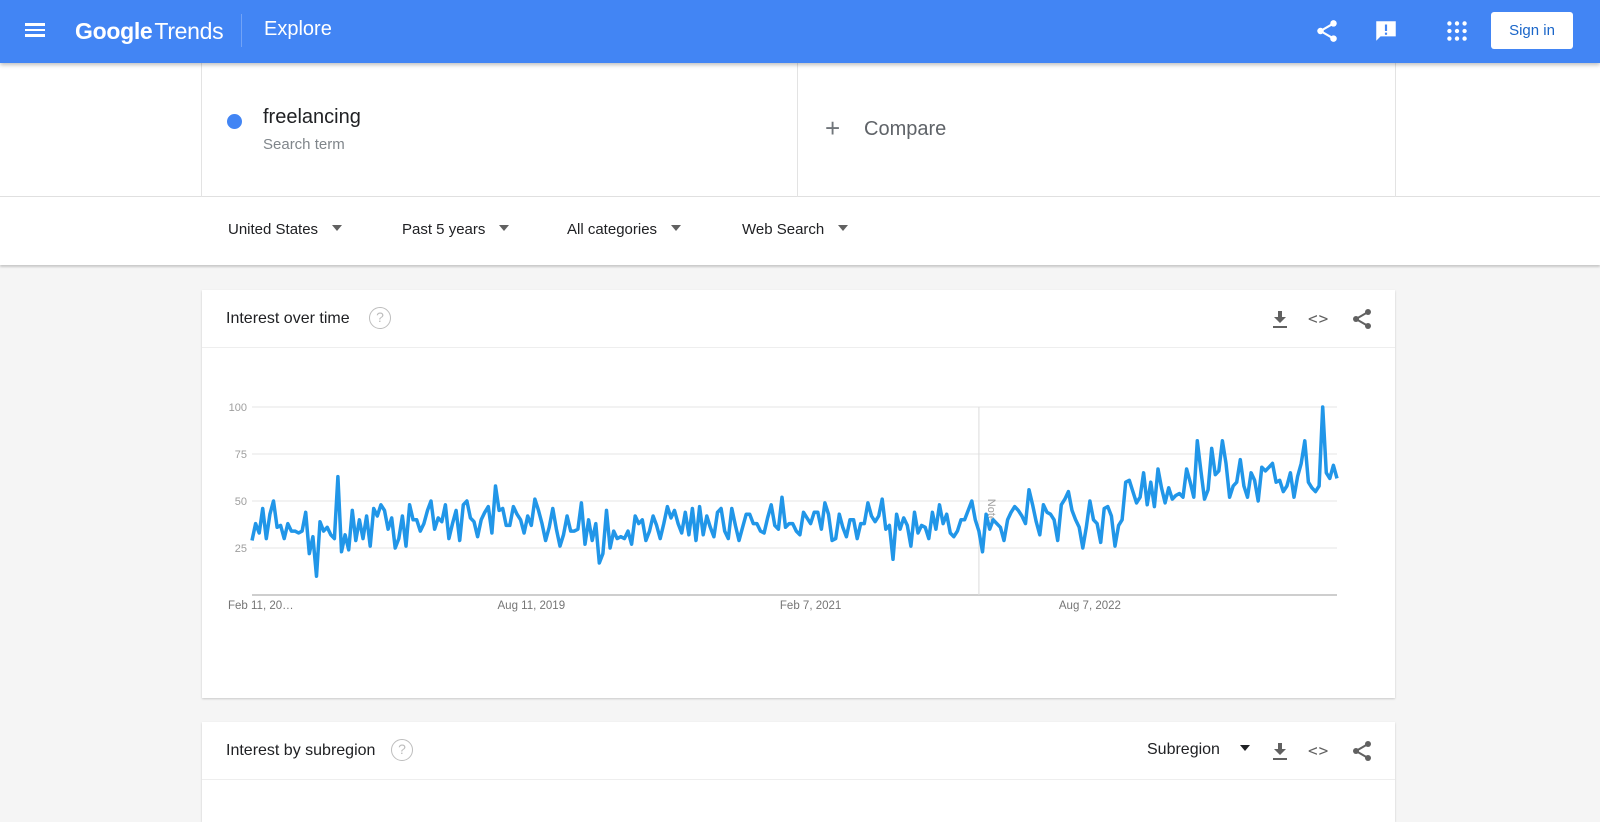 The height and width of the screenshot is (822, 1600). I want to click on card-title: Interest by subregion, so click(301, 750).